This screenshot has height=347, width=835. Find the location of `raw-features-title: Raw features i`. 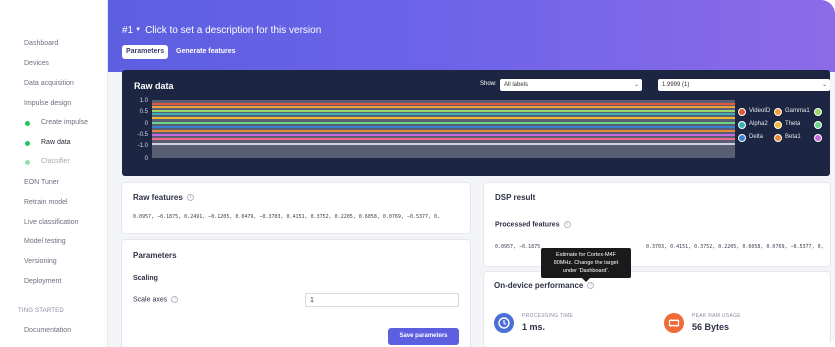

raw-features-title: Raw features i is located at coordinates (163, 197).